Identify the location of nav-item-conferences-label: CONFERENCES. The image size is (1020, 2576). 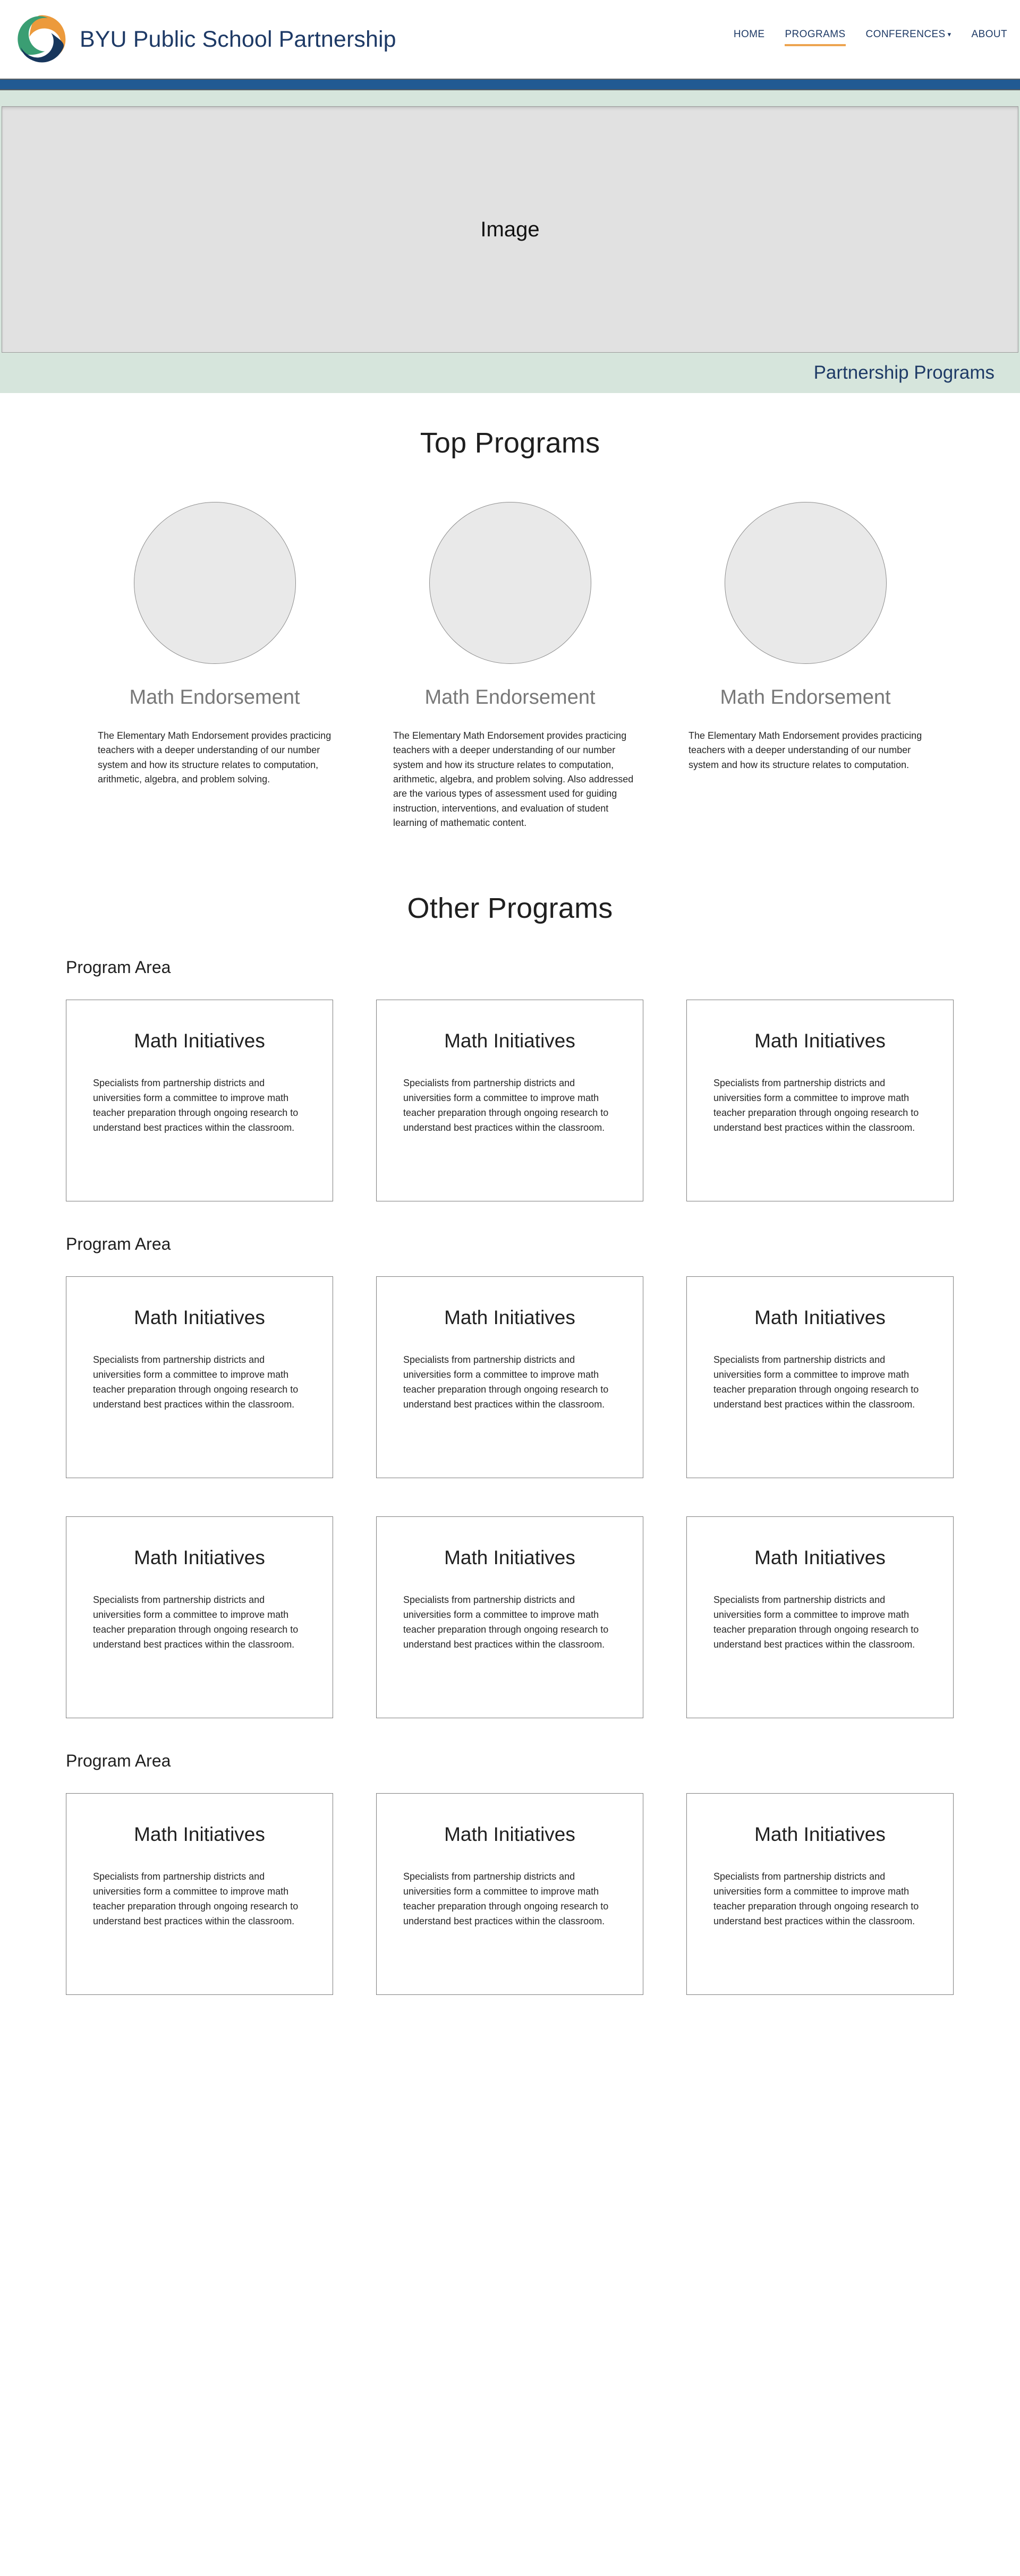
(905, 35).